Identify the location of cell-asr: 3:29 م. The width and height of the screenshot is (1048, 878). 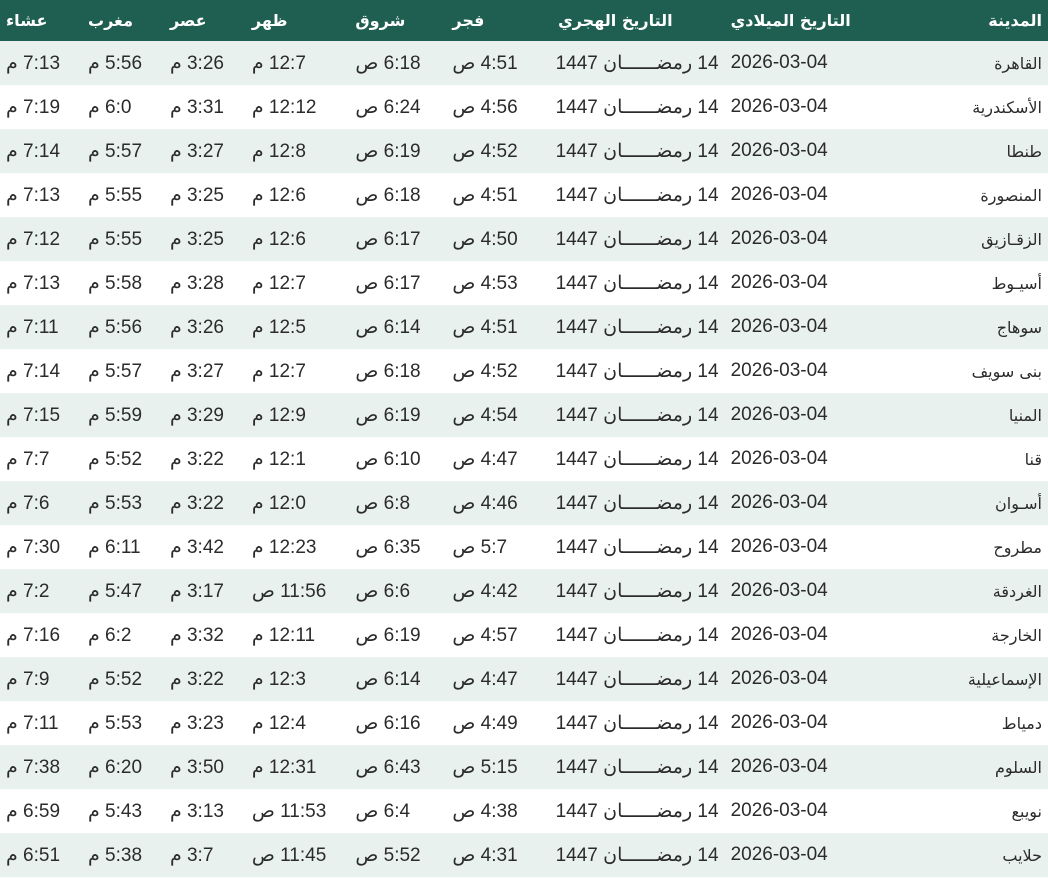
(196, 415).